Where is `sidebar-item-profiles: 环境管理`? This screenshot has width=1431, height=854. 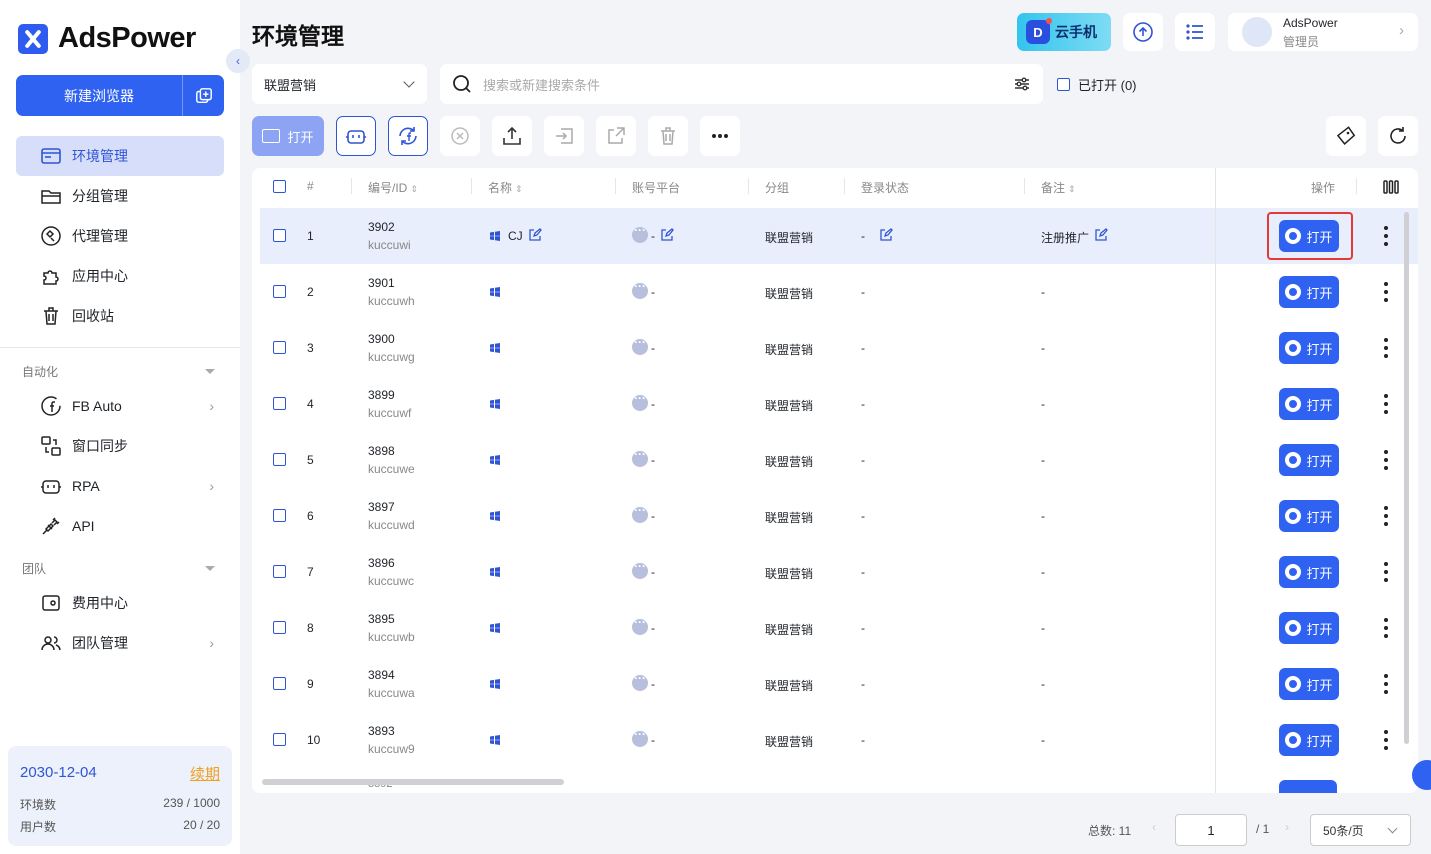 sidebar-item-profiles: 环境管理 is located at coordinates (120, 156).